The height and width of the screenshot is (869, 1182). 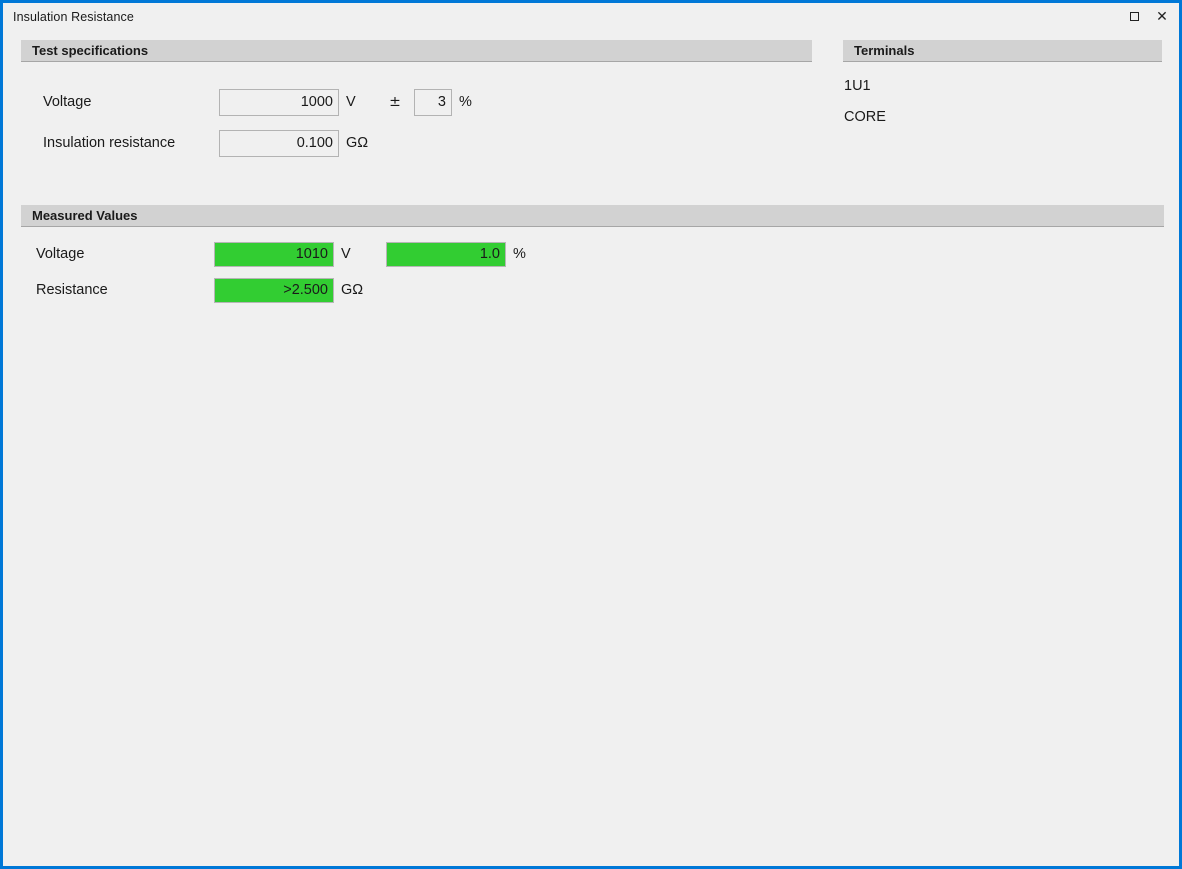 I want to click on maximize-button, so click(x=1134, y=17).